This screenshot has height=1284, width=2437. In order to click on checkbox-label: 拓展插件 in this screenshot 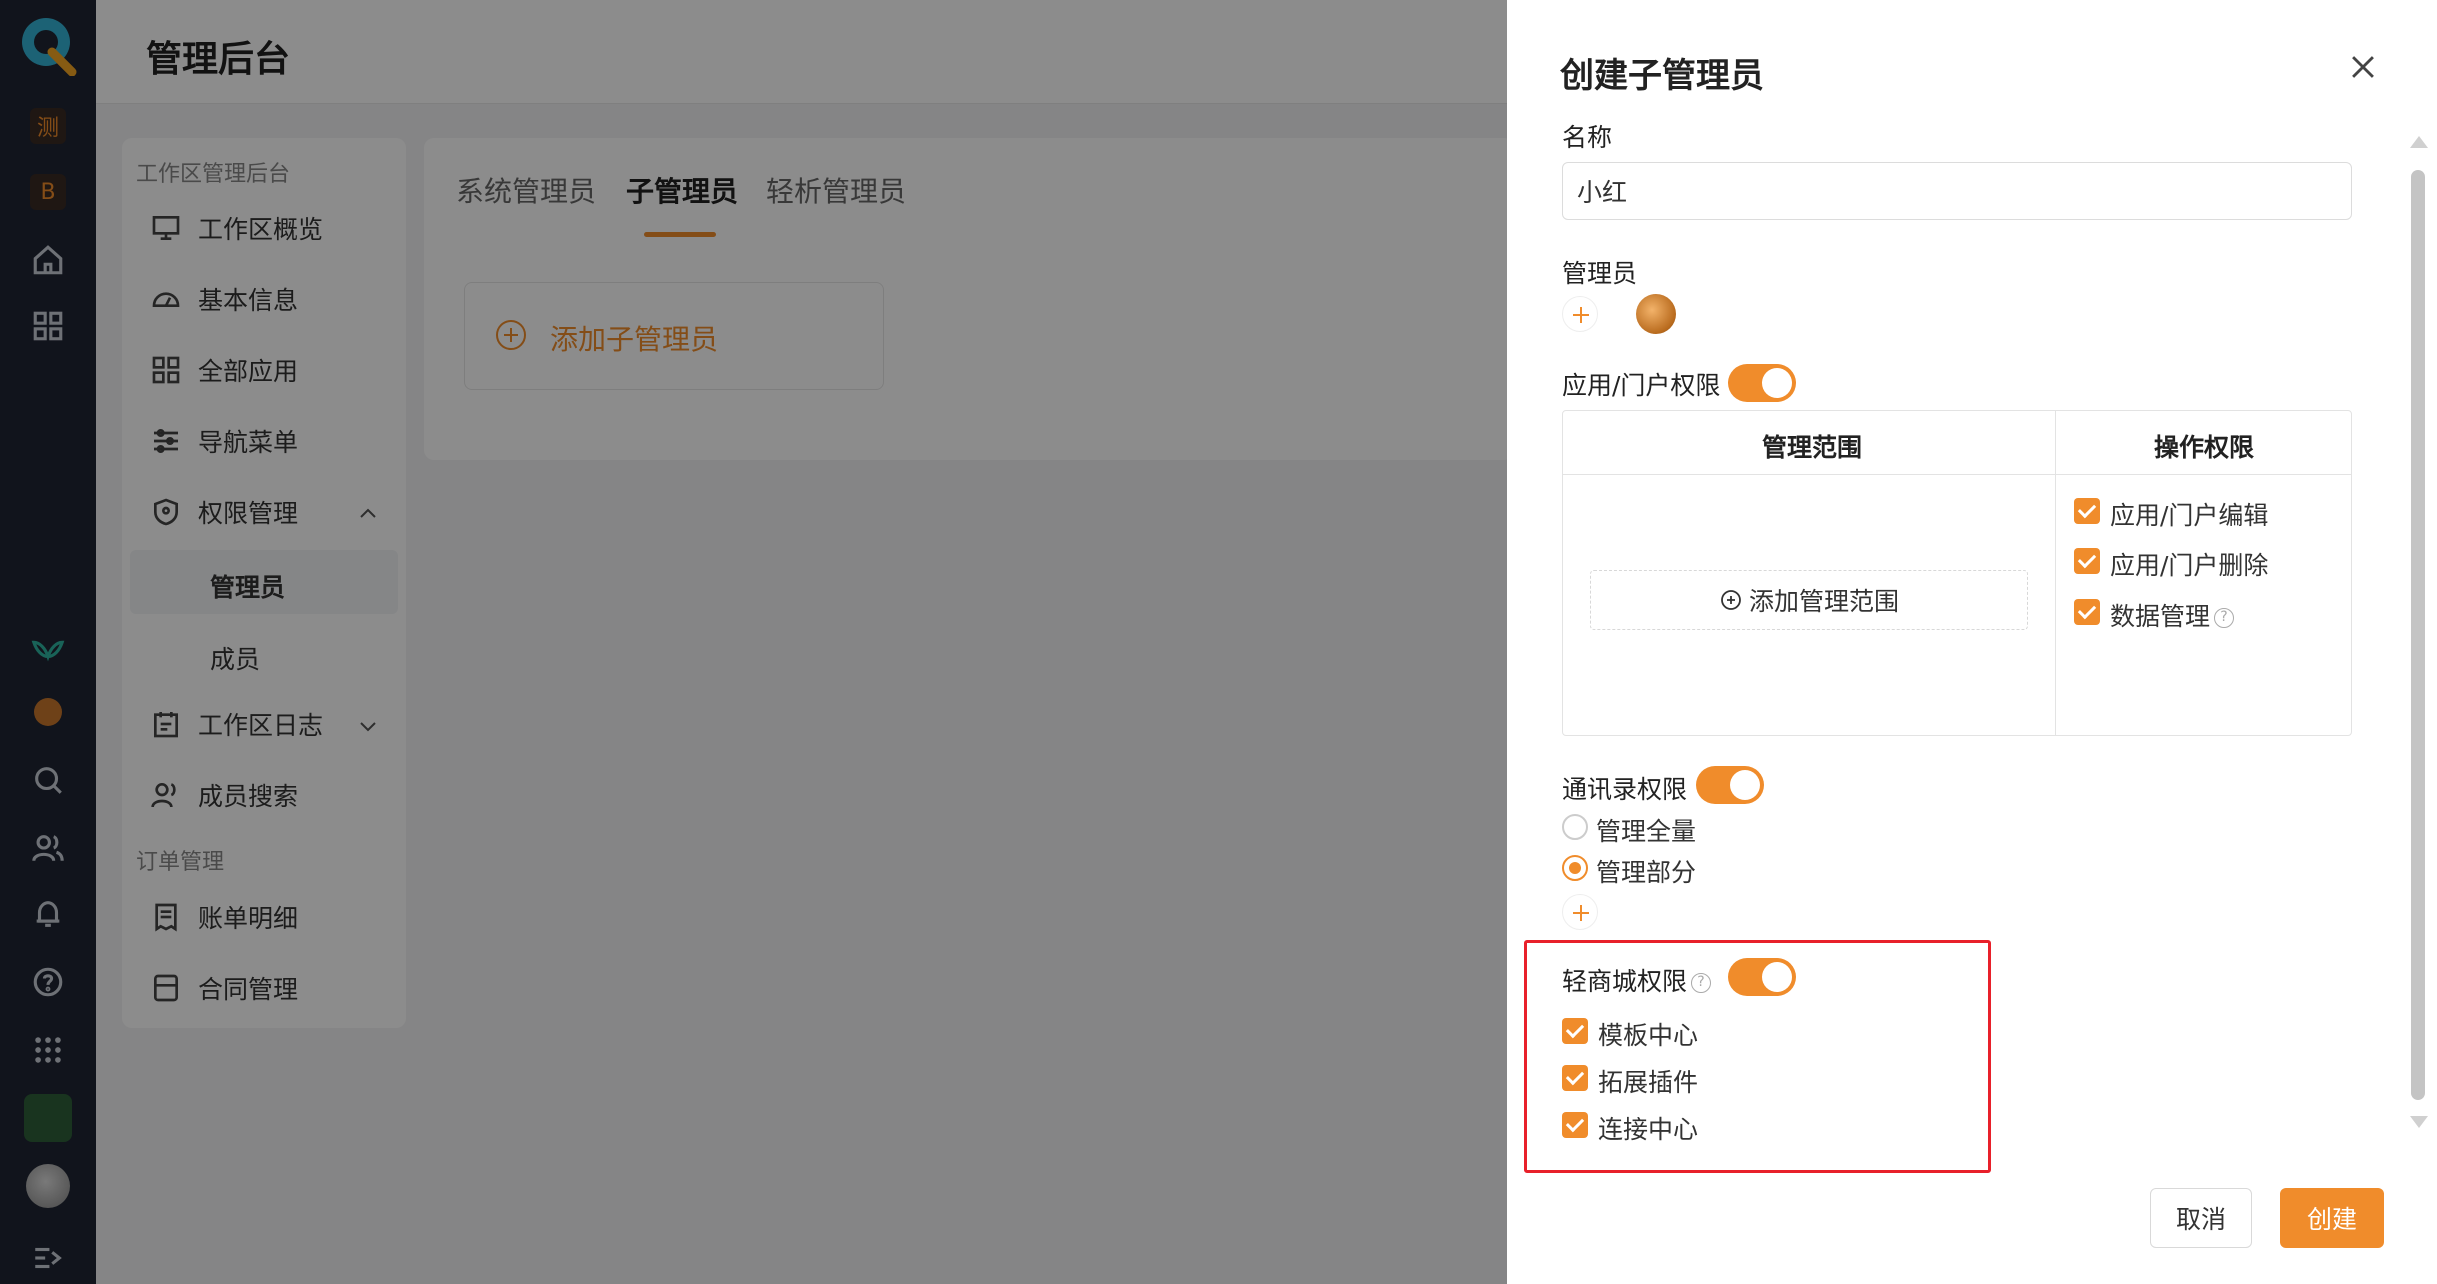, I will do `click(1648, 1082)`.